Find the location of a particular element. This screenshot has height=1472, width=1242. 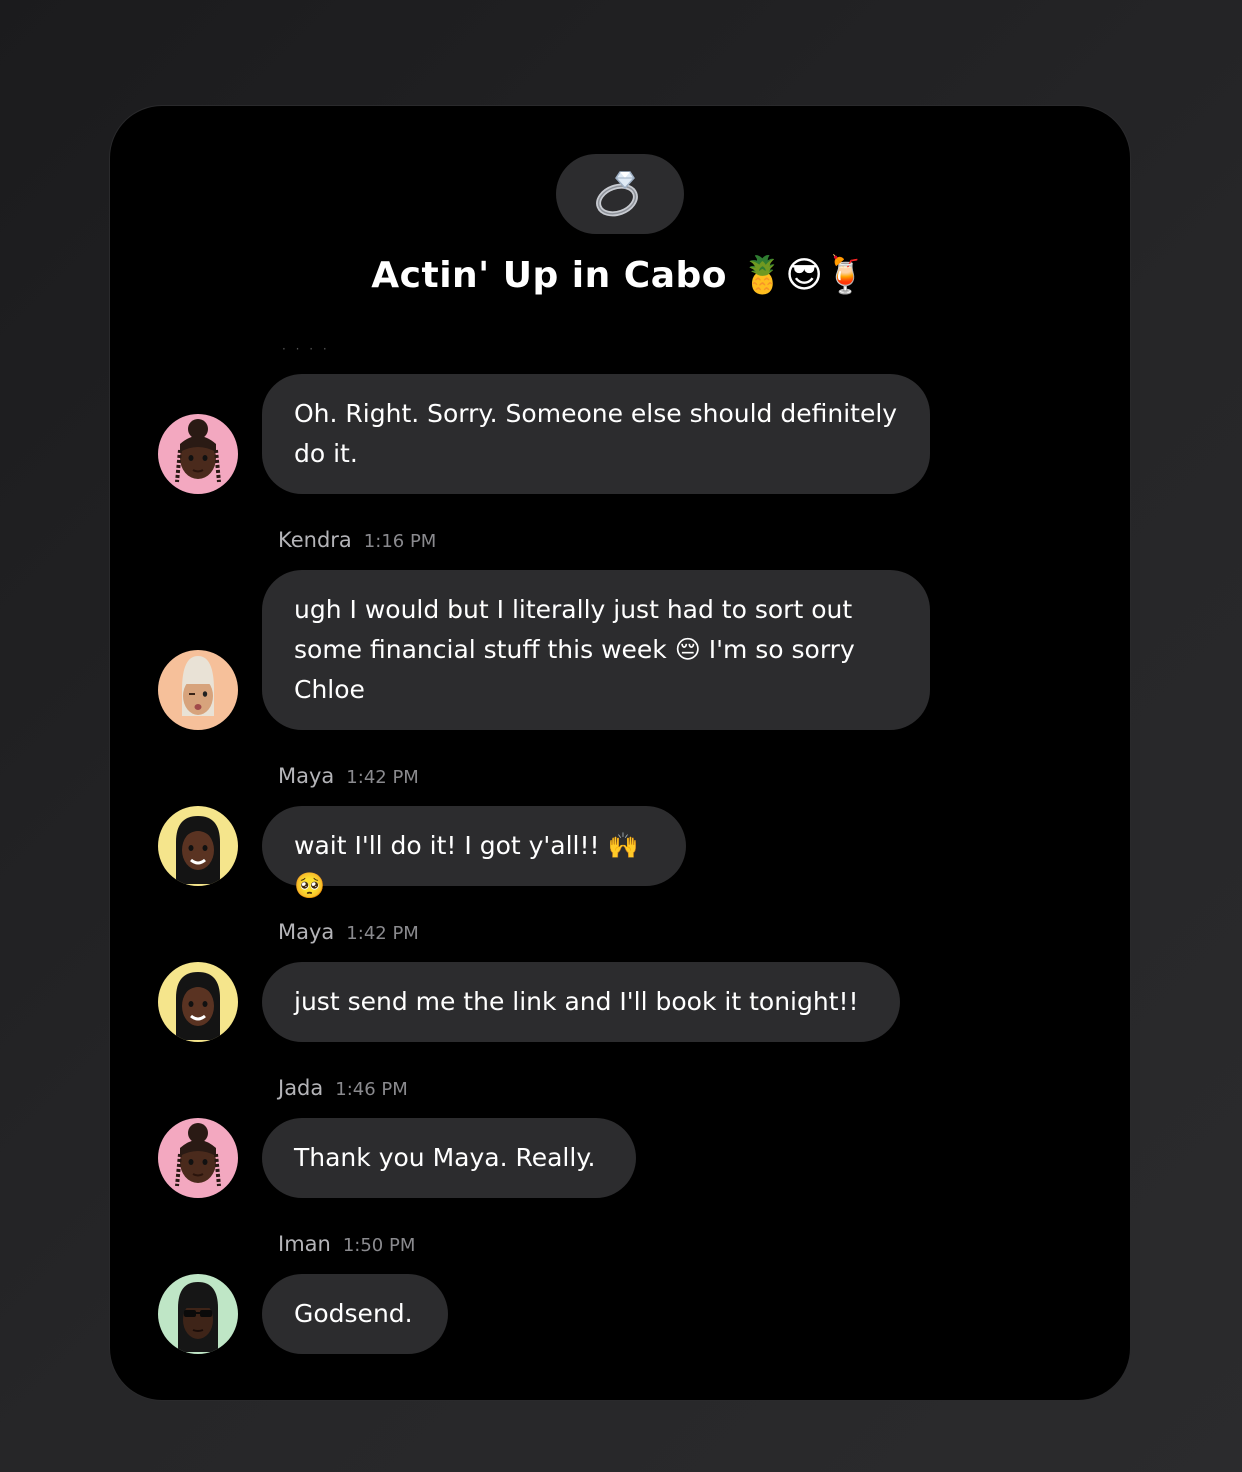

scroll-fade-indicator: · · · · is located at coordinates (306, 349).